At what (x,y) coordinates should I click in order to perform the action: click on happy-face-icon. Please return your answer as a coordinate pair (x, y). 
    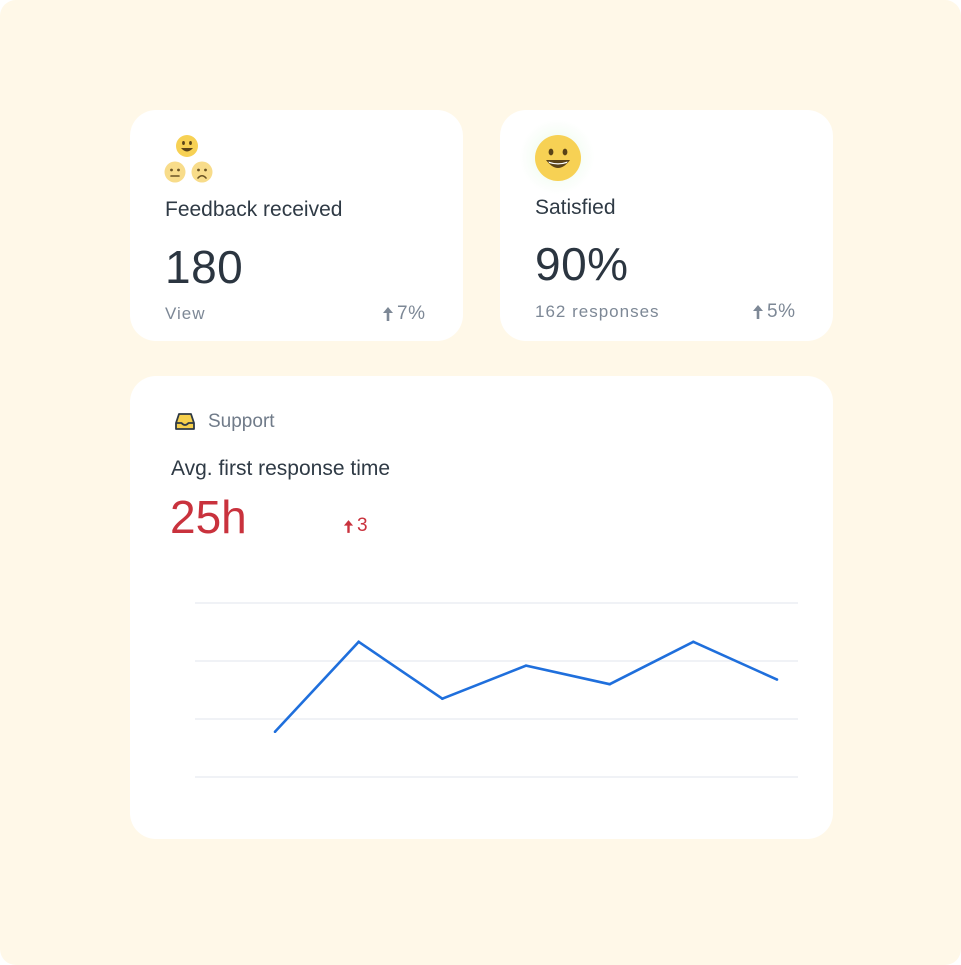
    Looking at the image, I should click on (558, 158).